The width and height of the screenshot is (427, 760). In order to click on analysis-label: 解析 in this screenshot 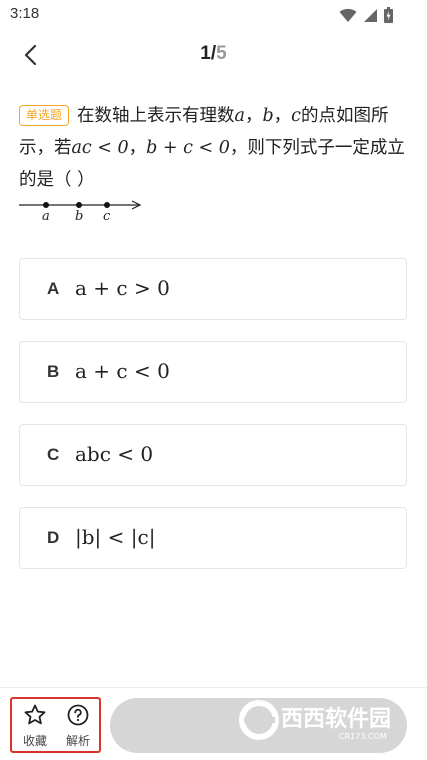, I will do `click(77, 741)`.